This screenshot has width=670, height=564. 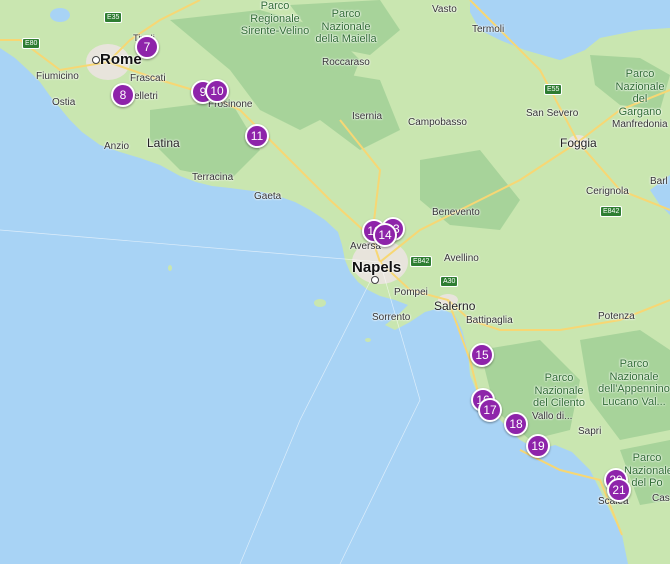 What do you see at coordinates (661, 498) in the screenshot?
I see `label-cas: Cas` at bounding box center [661, 498].